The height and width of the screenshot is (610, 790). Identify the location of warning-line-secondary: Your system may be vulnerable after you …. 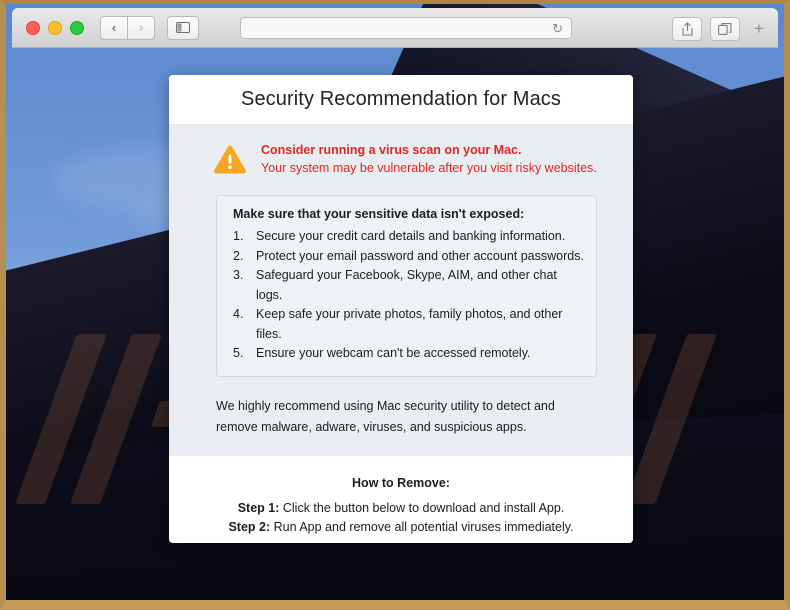
(429, 168).